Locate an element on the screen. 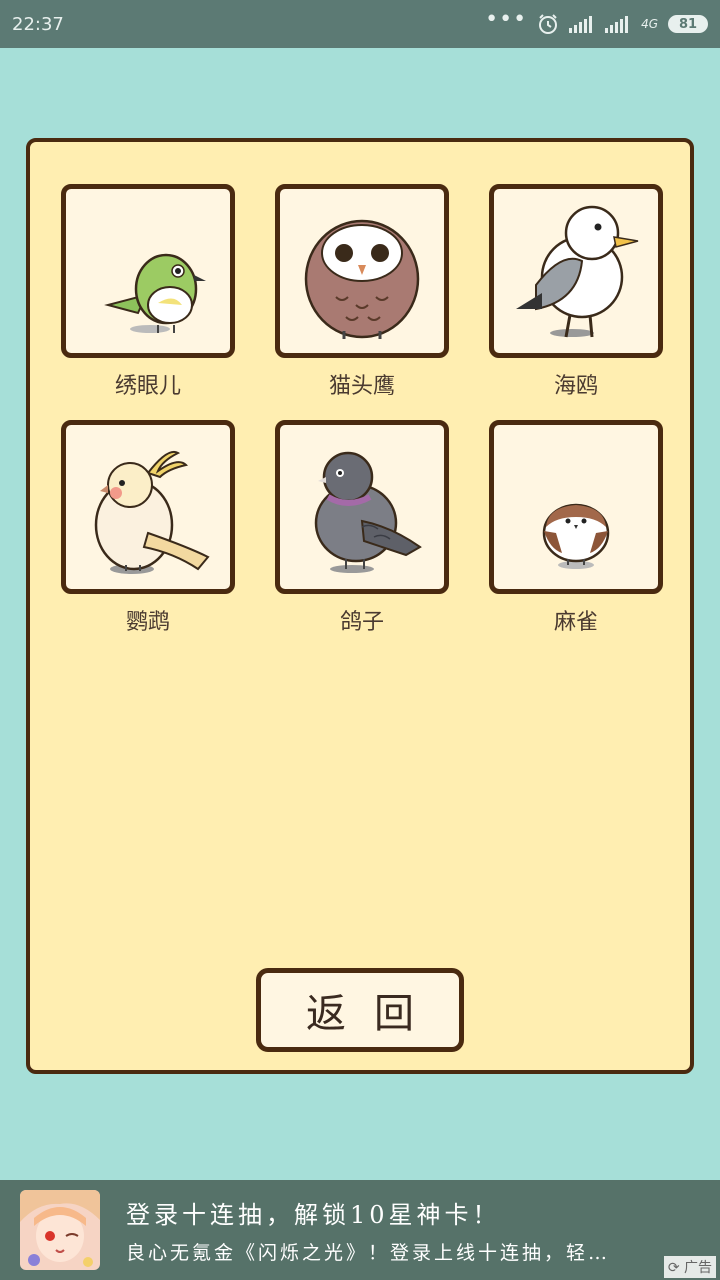  bird-card-pigeon is located at coordinates (362, 507).